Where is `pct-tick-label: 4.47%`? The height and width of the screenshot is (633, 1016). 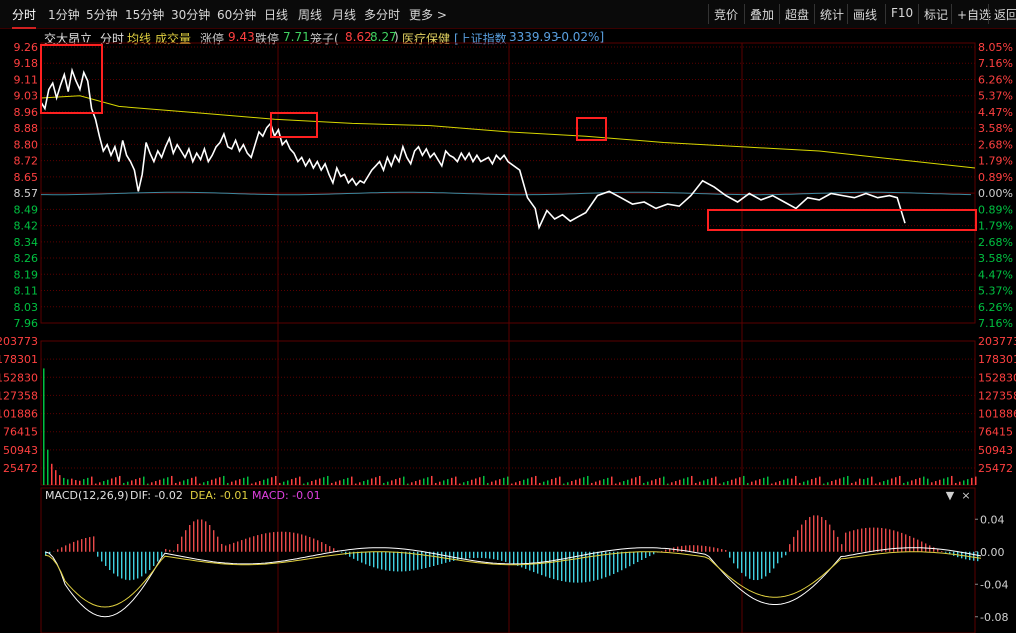 pct-tick-label: 4.47% is located at coordinates (995, 274).